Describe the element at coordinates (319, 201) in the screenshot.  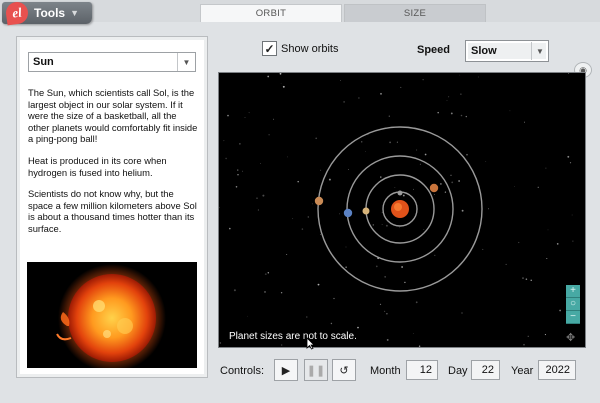
I see `planet-jupiter` at that location.